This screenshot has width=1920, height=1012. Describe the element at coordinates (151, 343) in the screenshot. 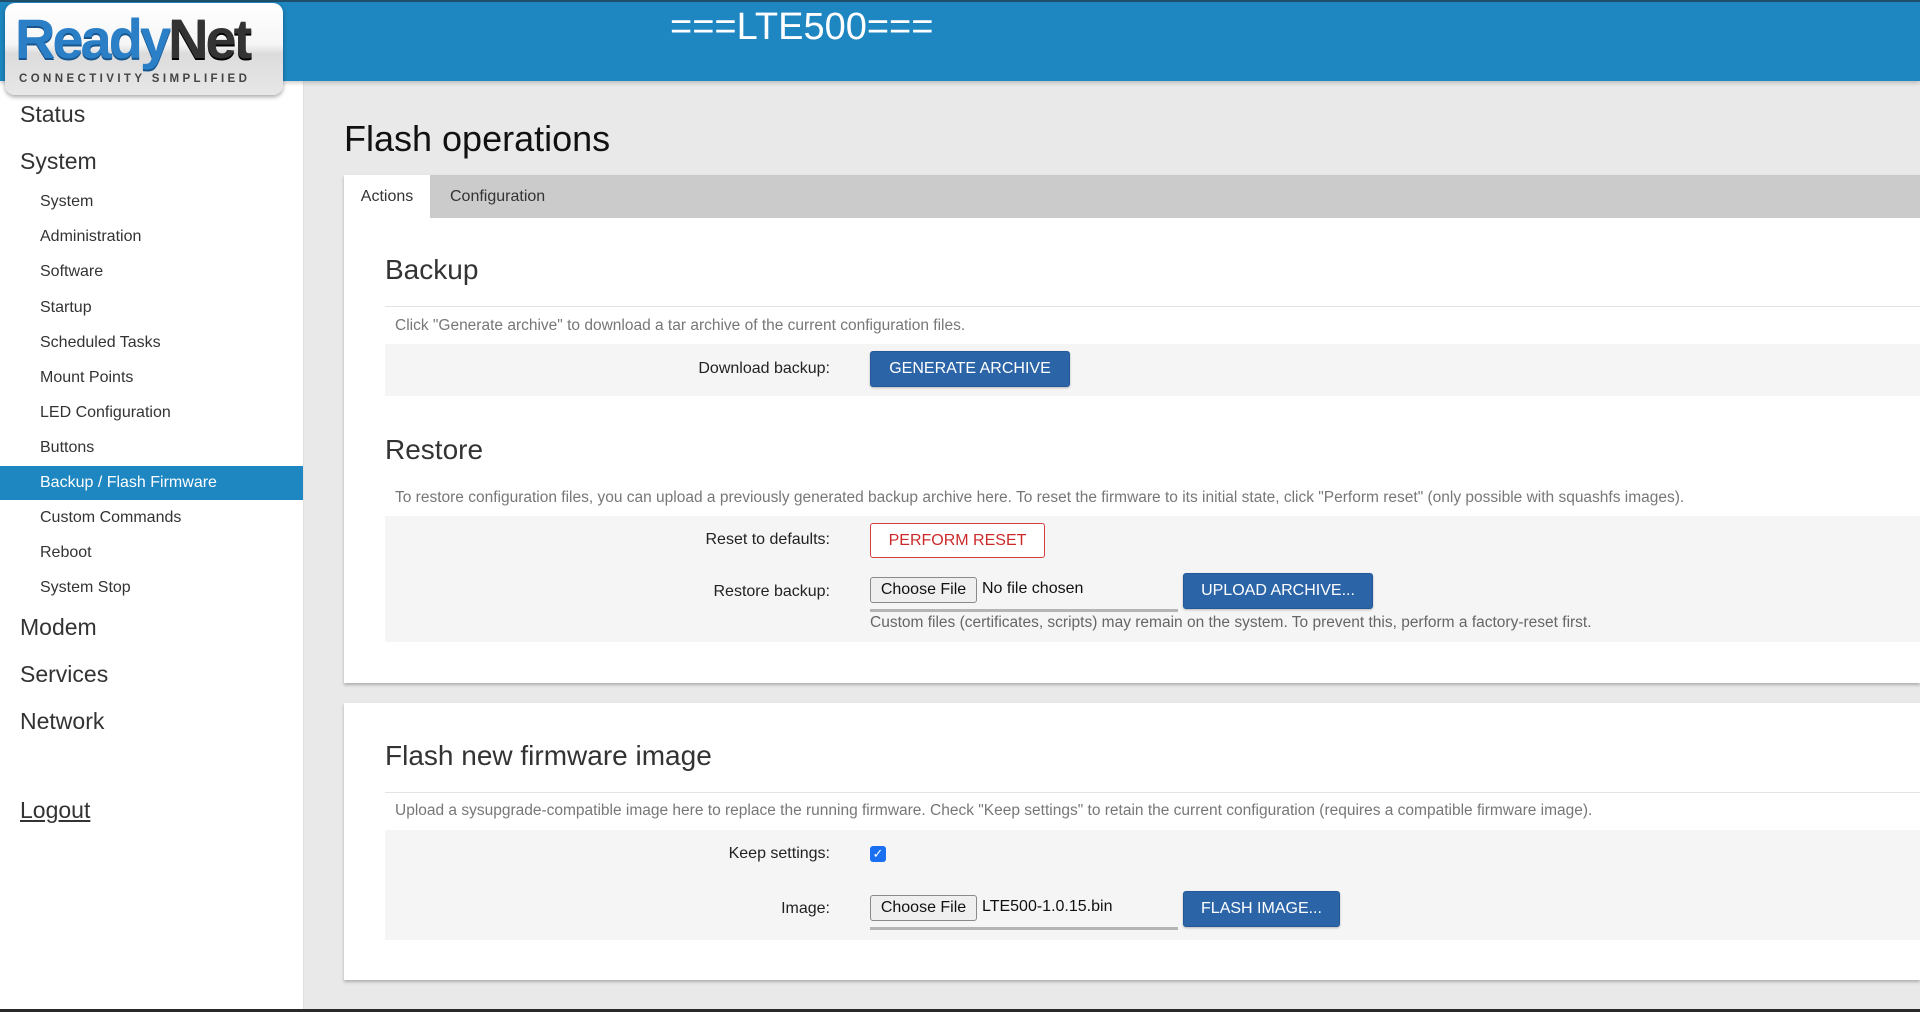

I see `sidebar-subitem-scheduled-tasks: Scheduled Tasks` at that location.